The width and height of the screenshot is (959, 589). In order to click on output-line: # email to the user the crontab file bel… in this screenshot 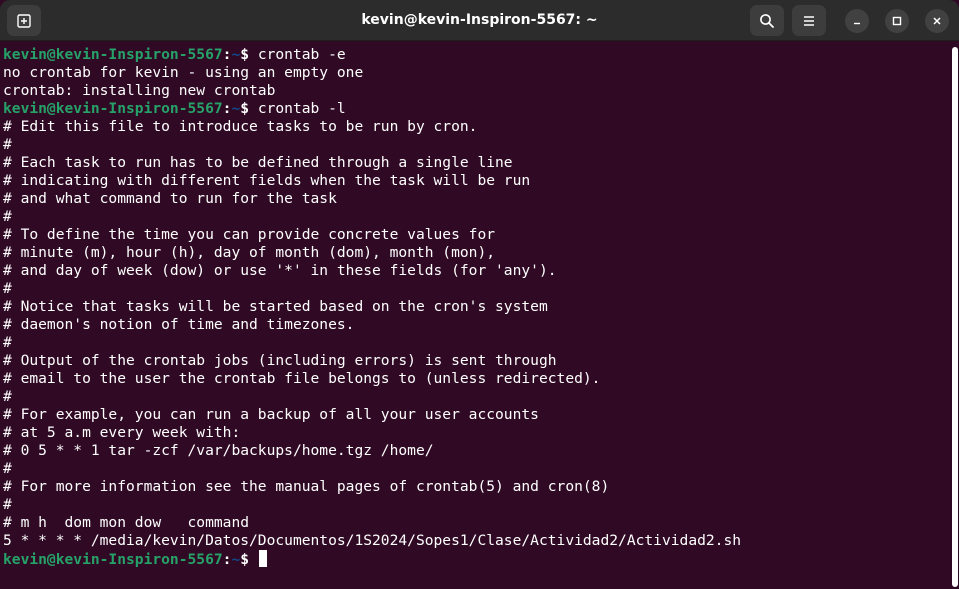, I will do `click(302, 378)`.